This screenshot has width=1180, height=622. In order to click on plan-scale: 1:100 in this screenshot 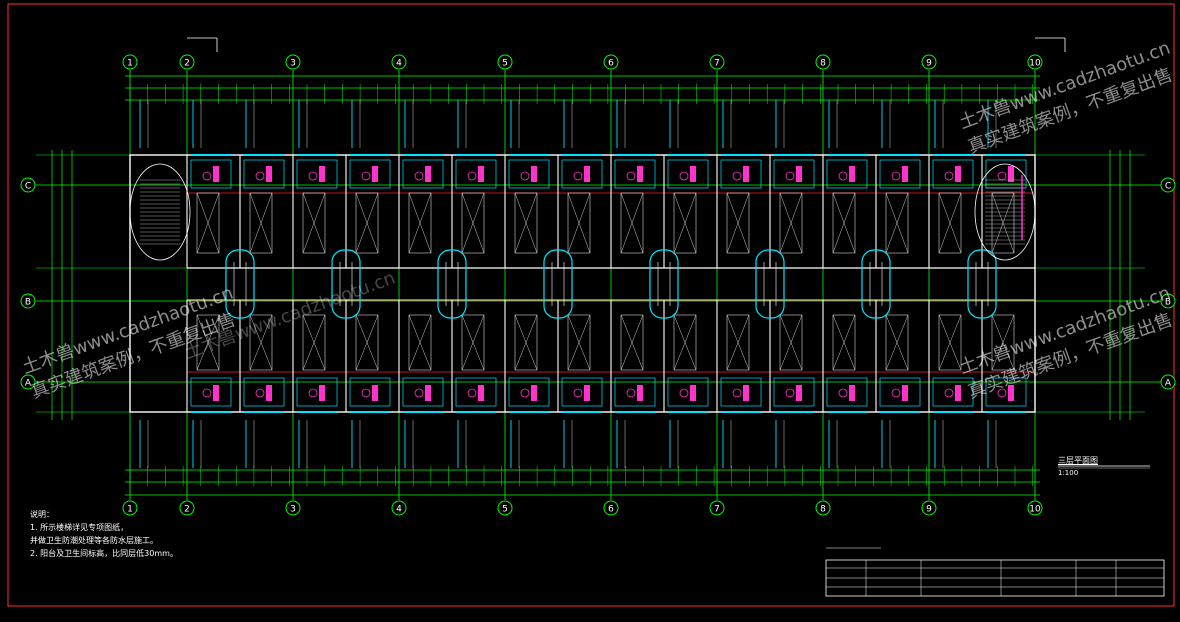, I will do `click(1068, 473)`.